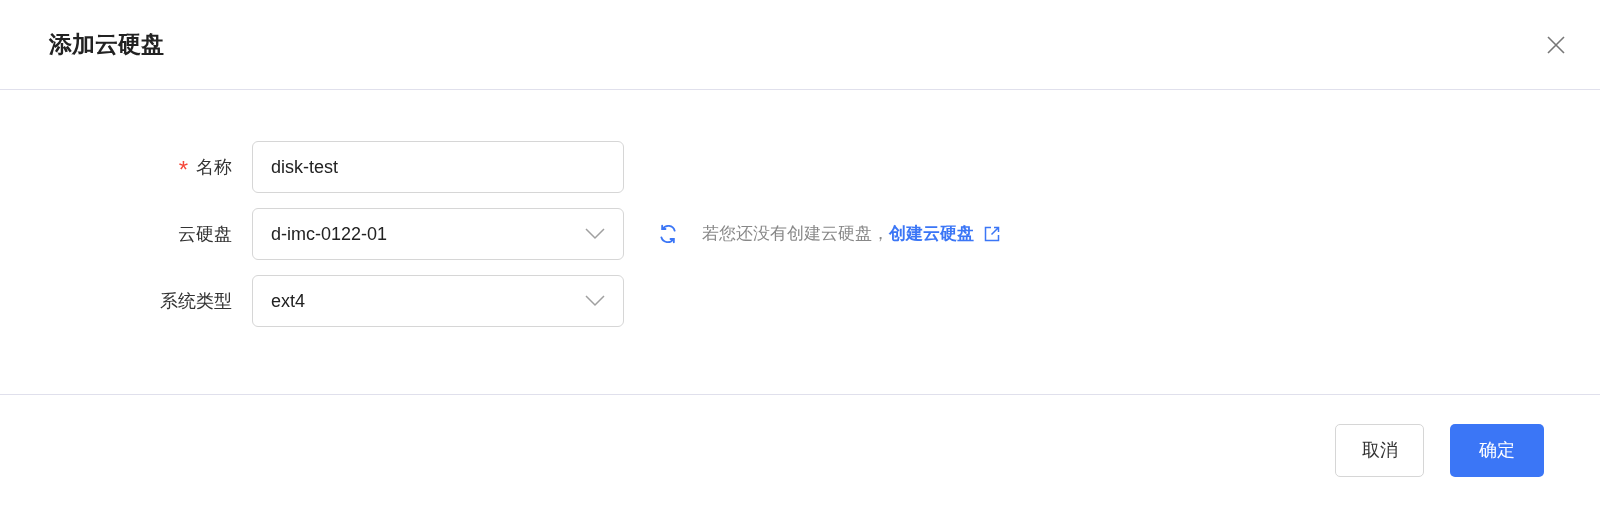  Describe the element at coordinates (438, 234) in the screenshot. I see `select-field: d-imc-0122-01` at that location.